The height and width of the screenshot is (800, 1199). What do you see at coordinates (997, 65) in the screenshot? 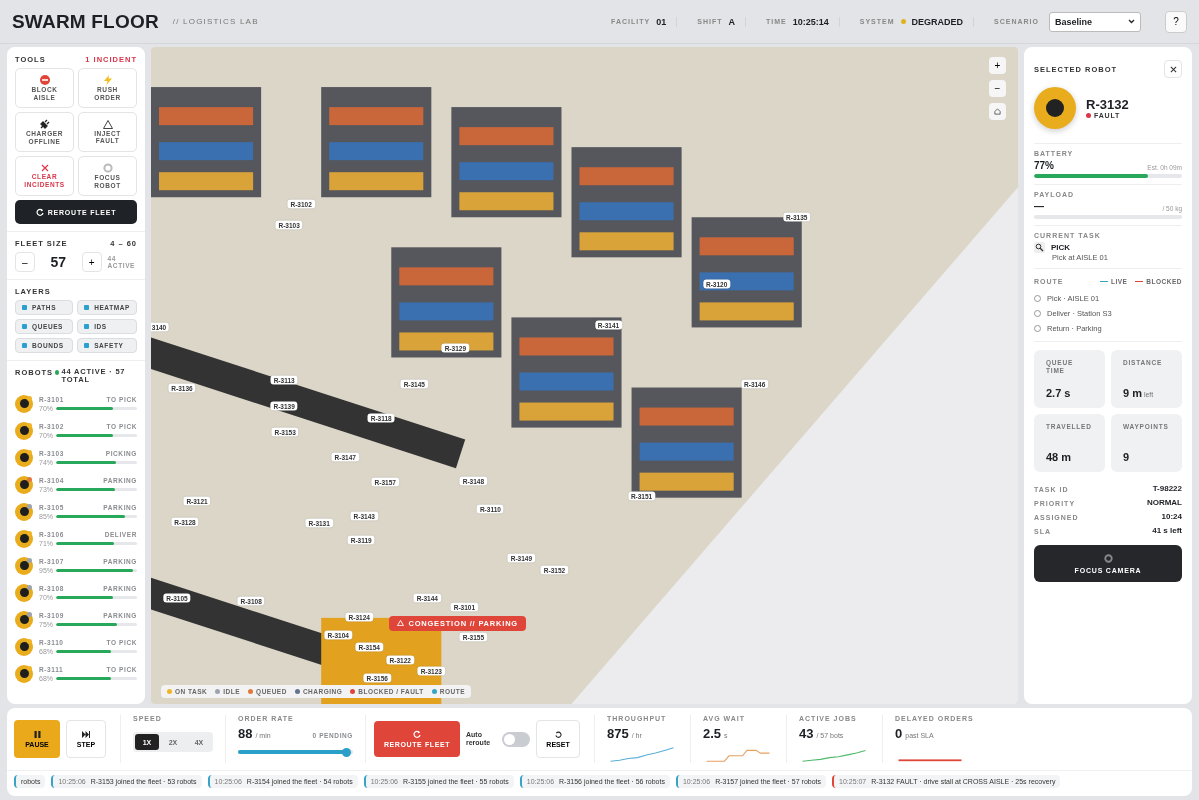
I see `zoom-in-button: +` at bounding box center [997, 65].